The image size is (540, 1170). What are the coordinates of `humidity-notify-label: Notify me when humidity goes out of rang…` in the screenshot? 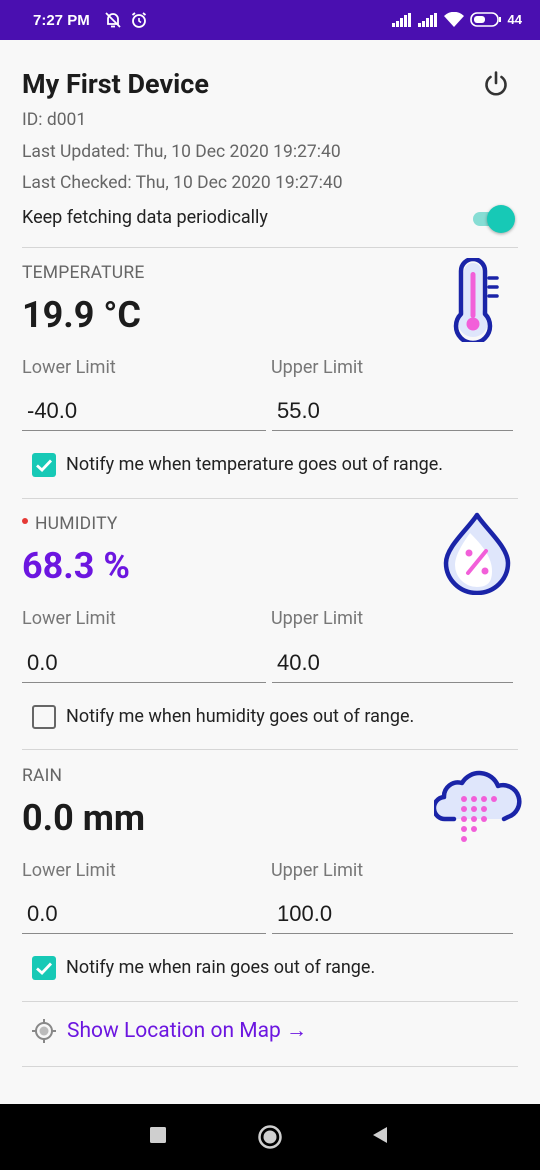 It's located at (240, 716).